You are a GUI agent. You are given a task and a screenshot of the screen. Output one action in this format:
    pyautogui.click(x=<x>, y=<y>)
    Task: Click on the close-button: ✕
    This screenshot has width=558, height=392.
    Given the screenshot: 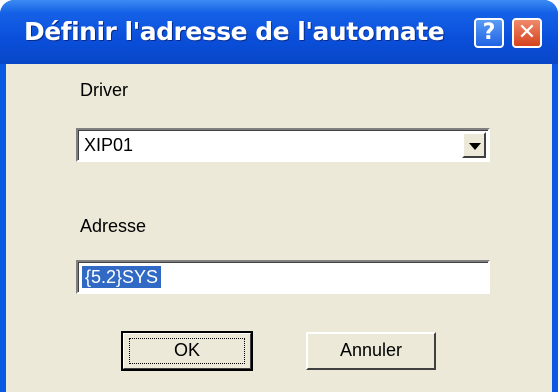 What is the action you would take?
    pyautogui.click(x=527, y=33)
    